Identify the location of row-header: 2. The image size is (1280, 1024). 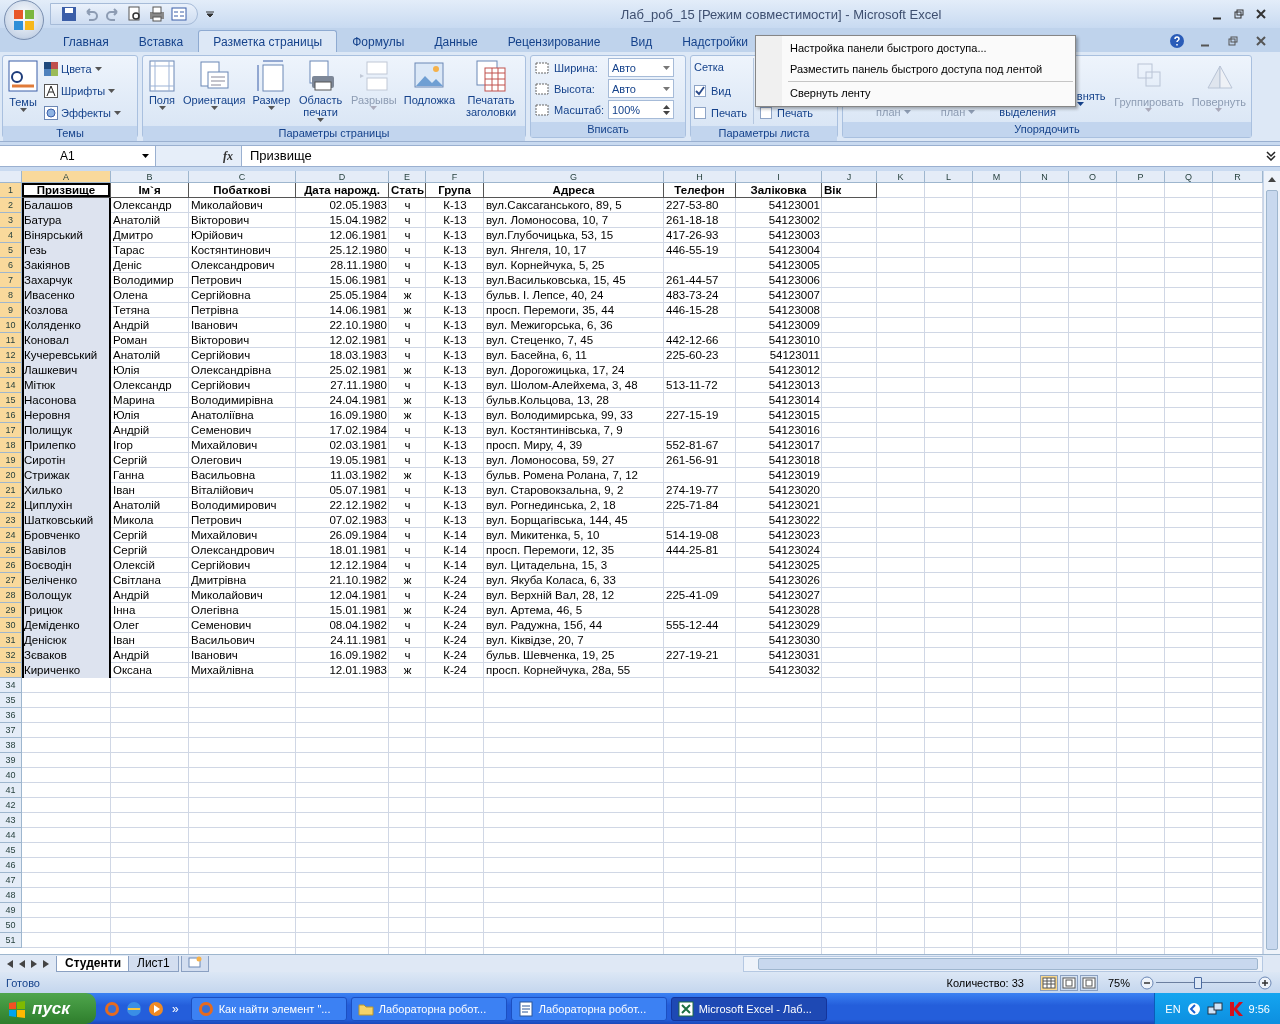
(11, 205).